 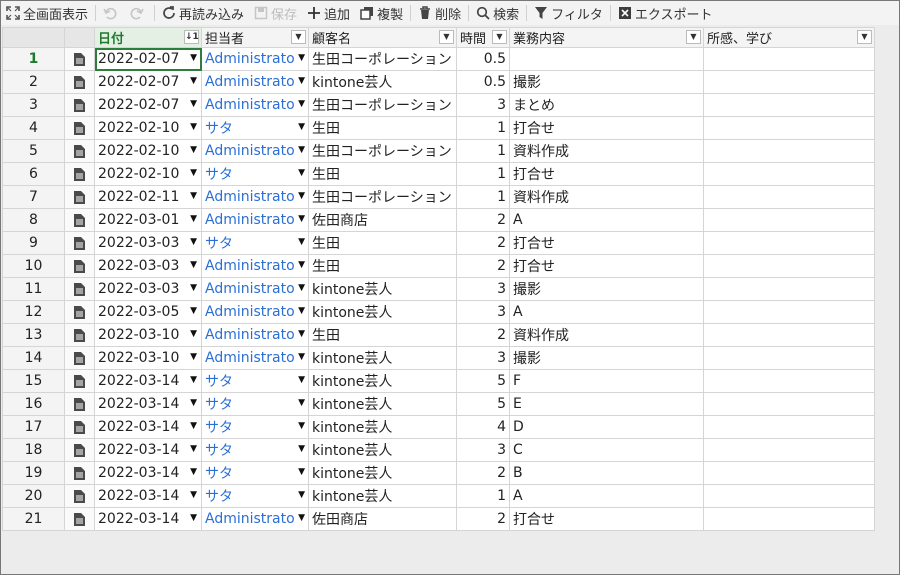 What do you see at coordinates (438, 404) in the screenshot?
I see `table-row: 16 2022-03-14 ▼ サタ ▼ kintone芸人 5 E` at bounding box center [438, 404].